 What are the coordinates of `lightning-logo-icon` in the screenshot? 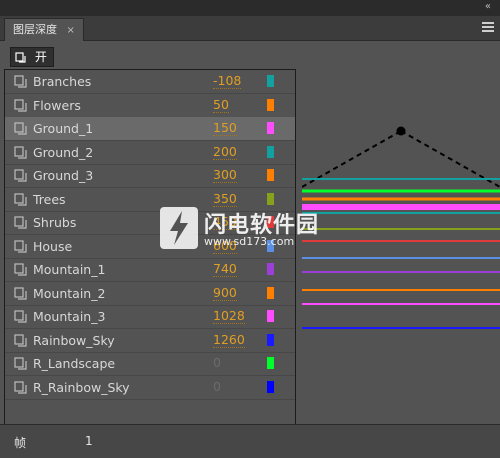 It's located at (179, 228).